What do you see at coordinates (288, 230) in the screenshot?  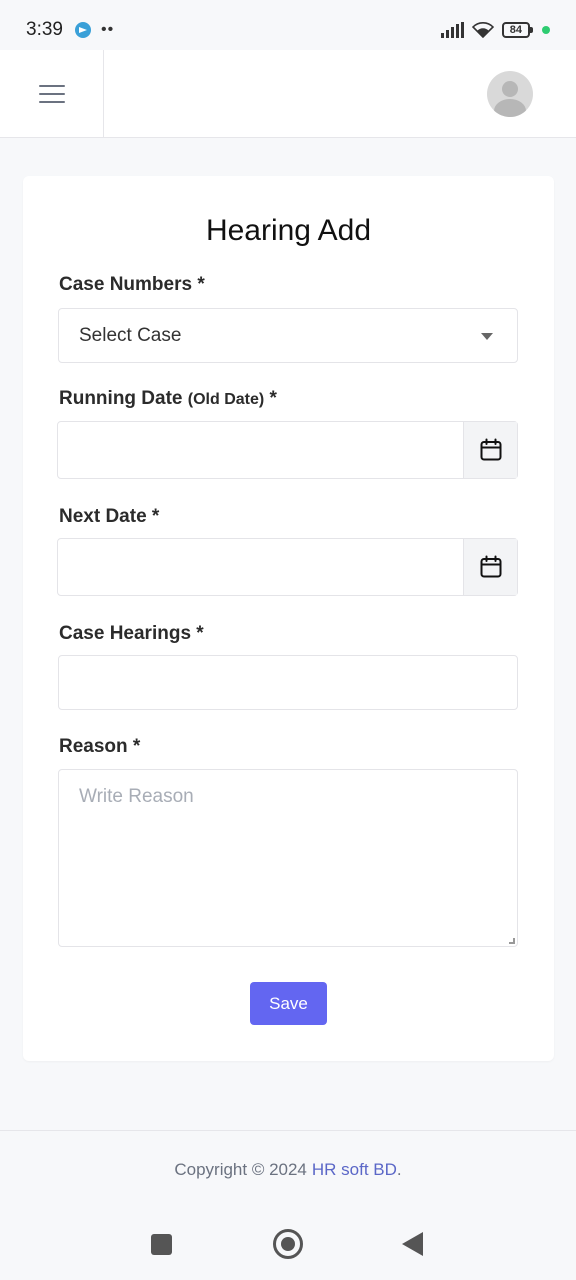 I see `page-title: Hearing Add` at bounding box center [288, 230].